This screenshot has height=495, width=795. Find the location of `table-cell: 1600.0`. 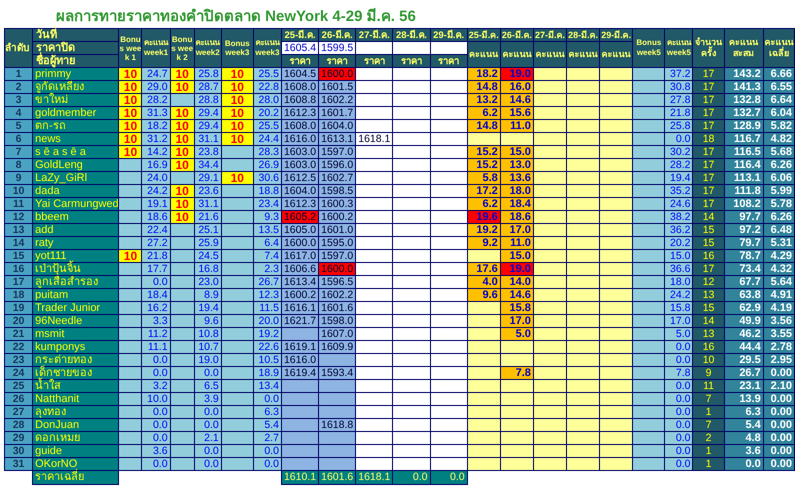

table-cell: 1600.0 is located at coordinates (337, 74).